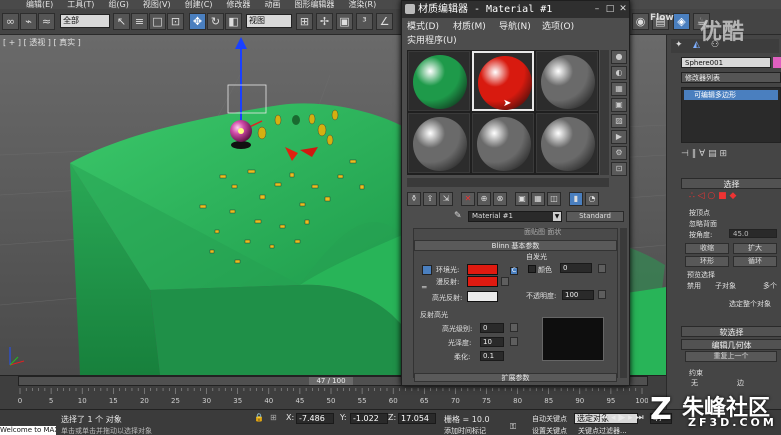 This screenshot has height=435, width=781. I want to click on lock-diffuse-specular-icon: ‗, so click(427, 284).